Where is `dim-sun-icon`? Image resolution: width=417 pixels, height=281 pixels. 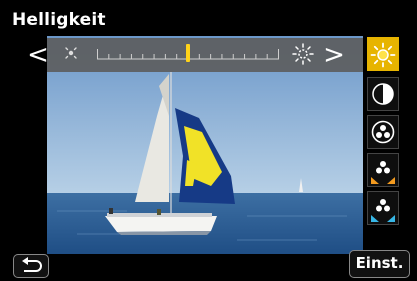
dim-sun-icon is located at coordinates (71, 53).